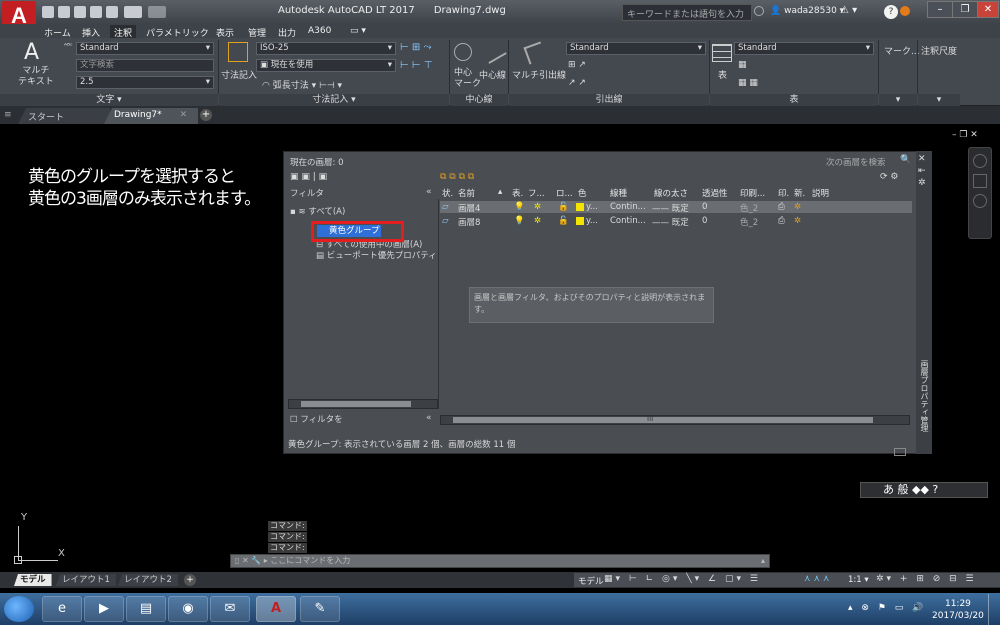  I want to click on viewport-controls: – ❐ ✕, so click(965, 135).